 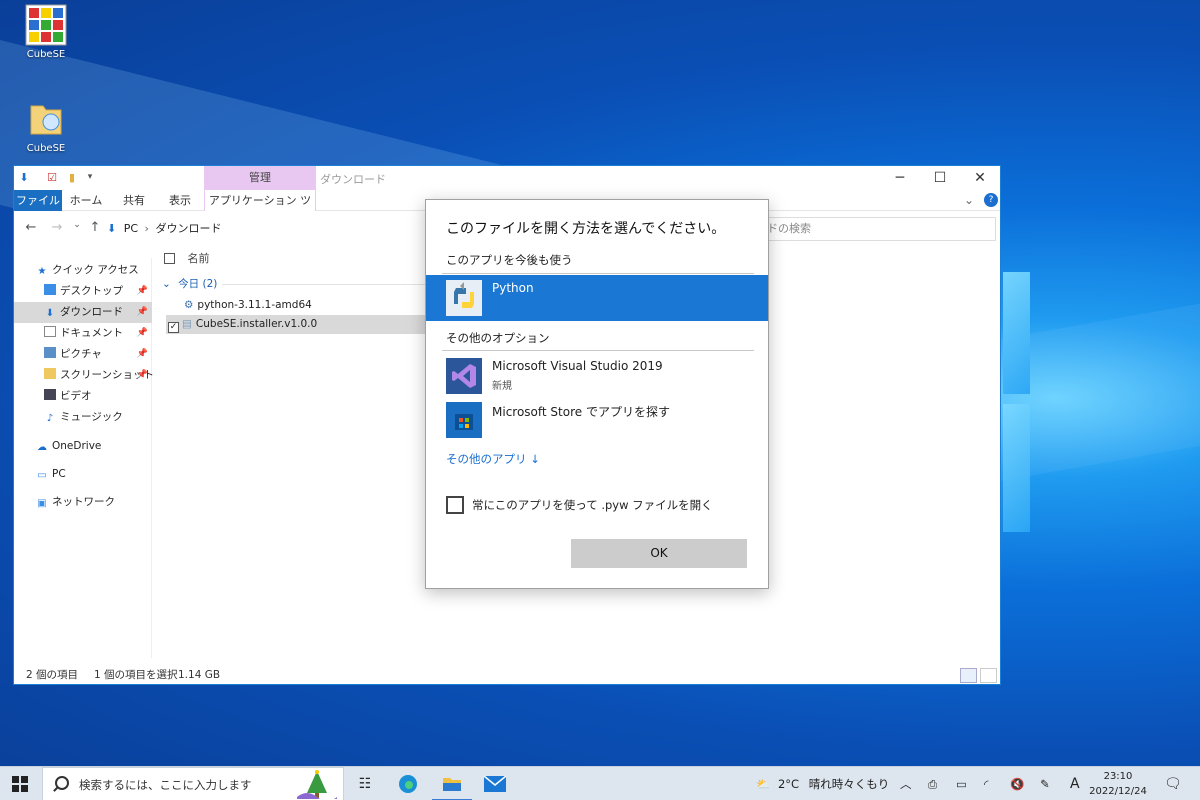 I want to click on nav-network: ▣ ネットワーク, so click(x=83, y=502).